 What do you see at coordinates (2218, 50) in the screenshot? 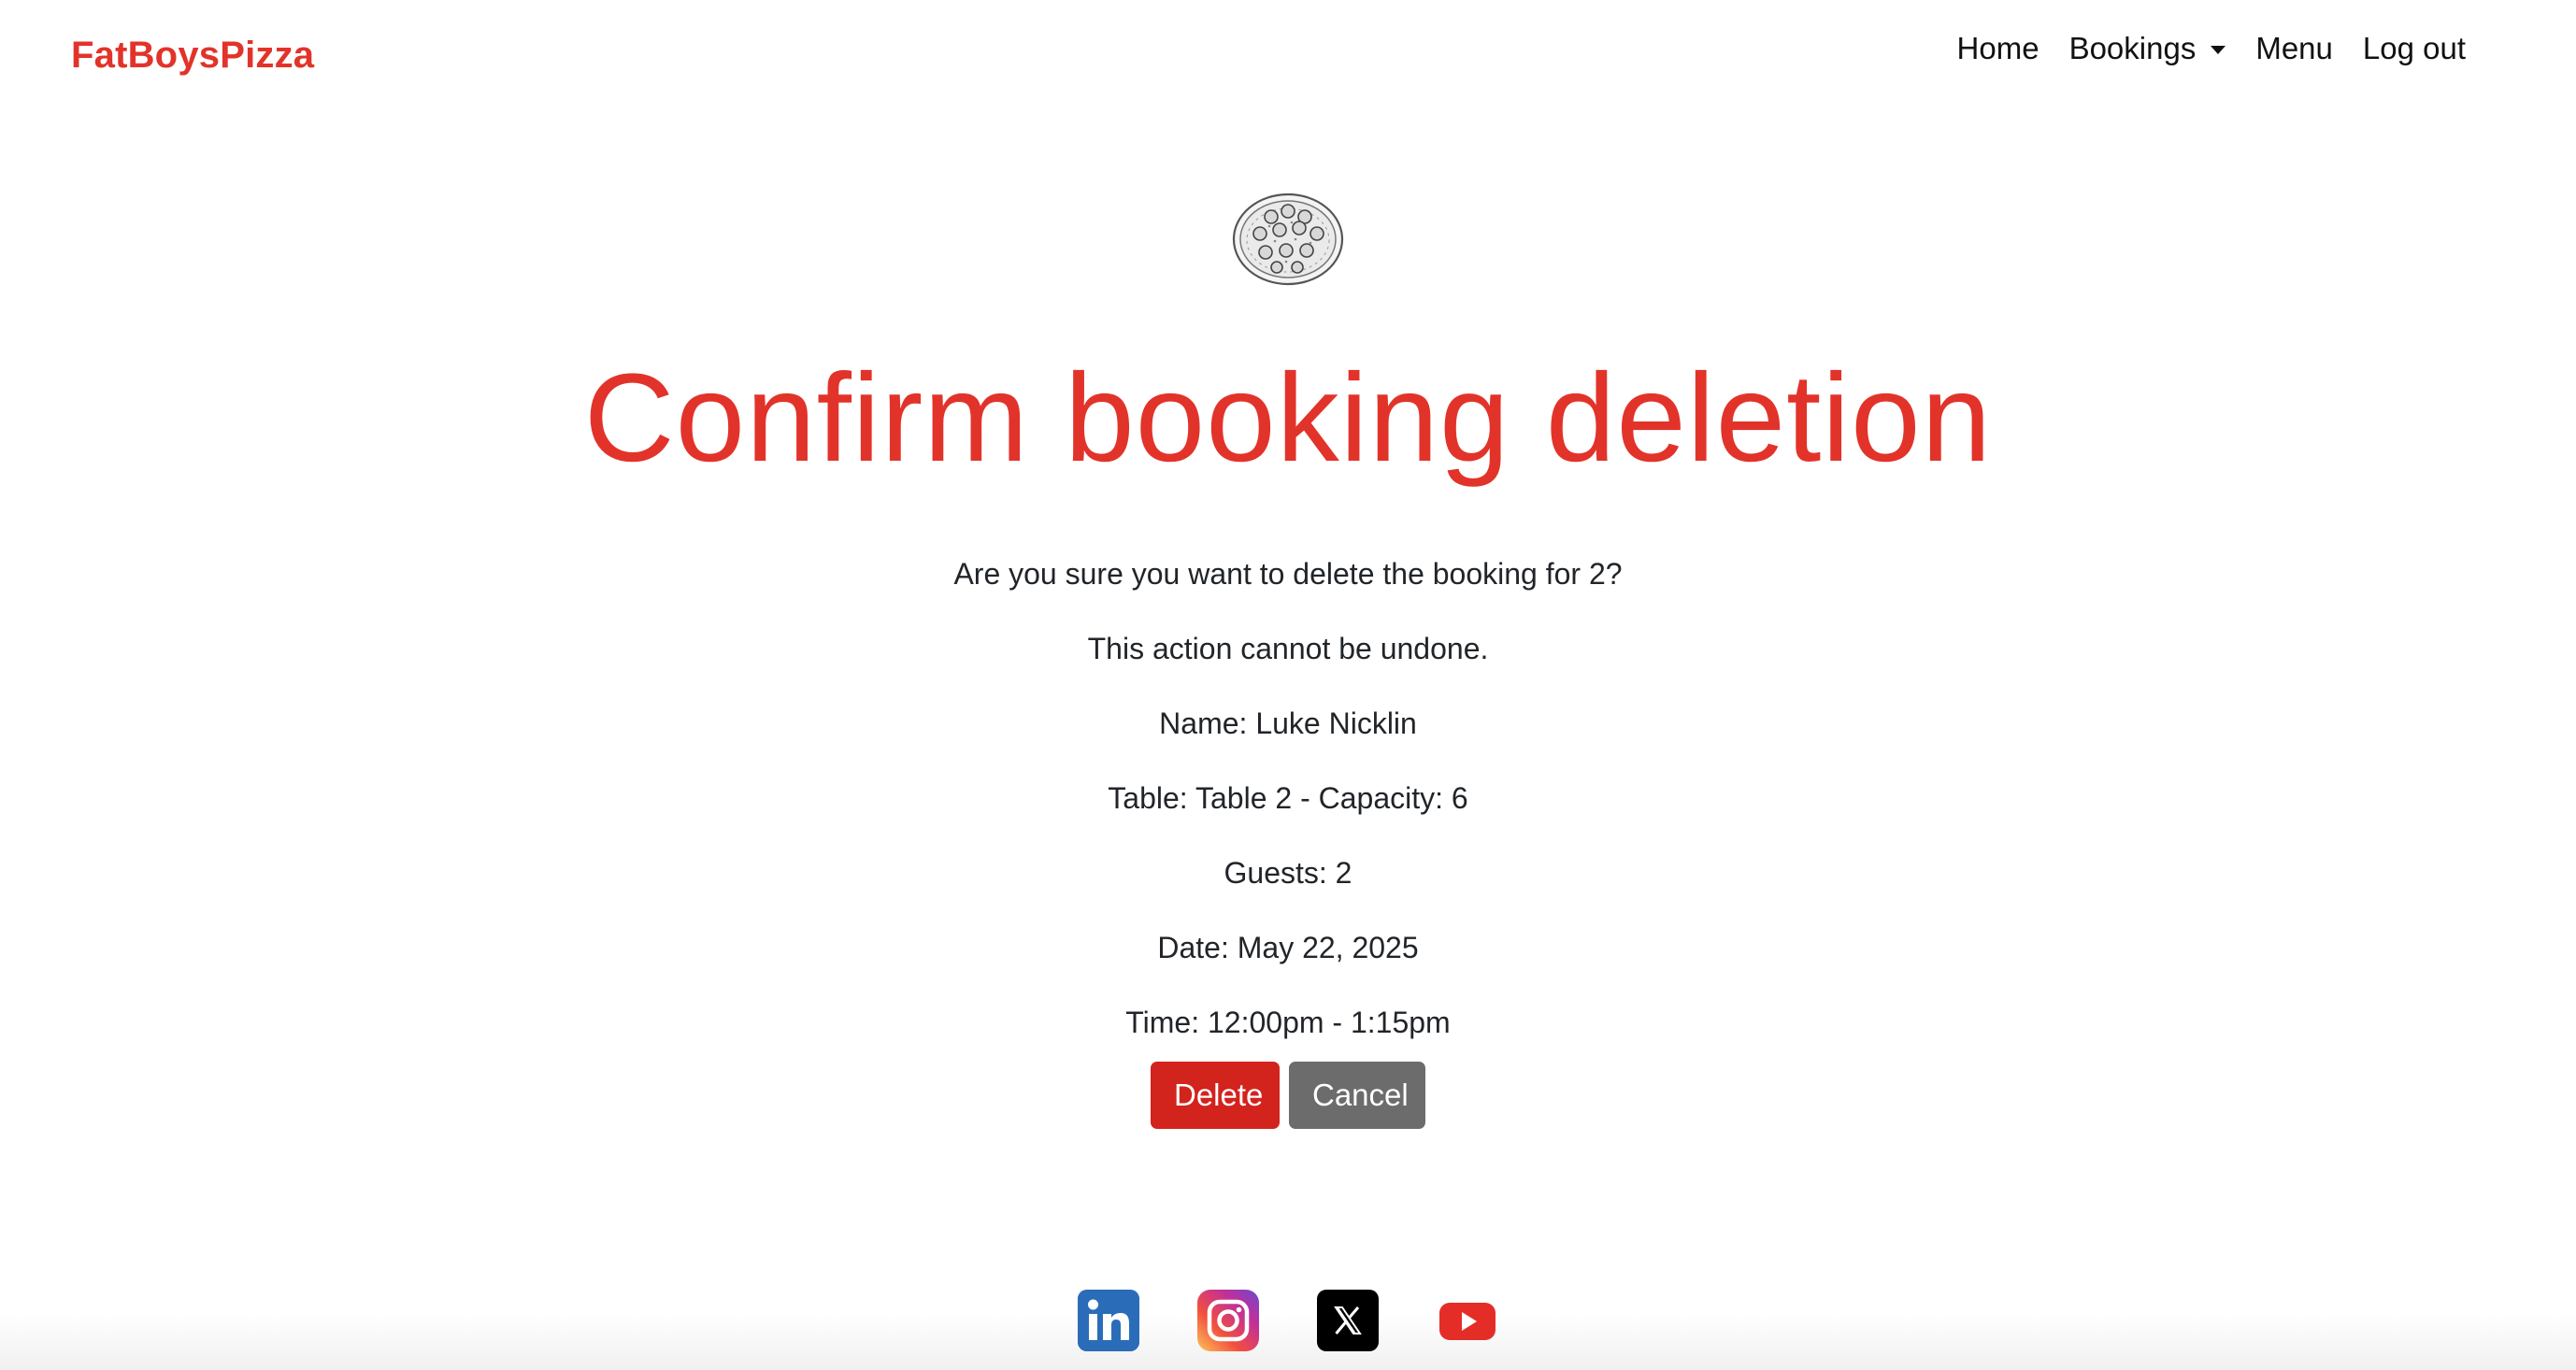
I see `caret-down-icon` at bounding box center [2218, 50].